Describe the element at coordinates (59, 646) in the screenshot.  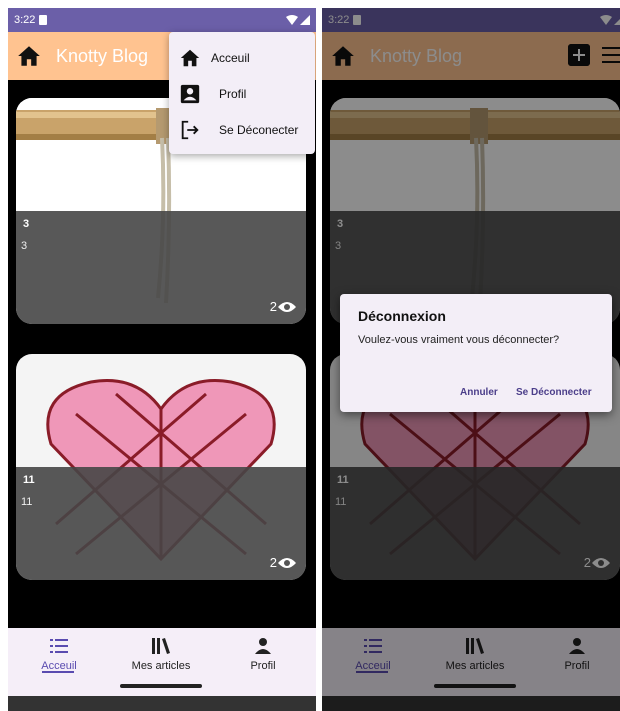
I see `list-icon` at that location.